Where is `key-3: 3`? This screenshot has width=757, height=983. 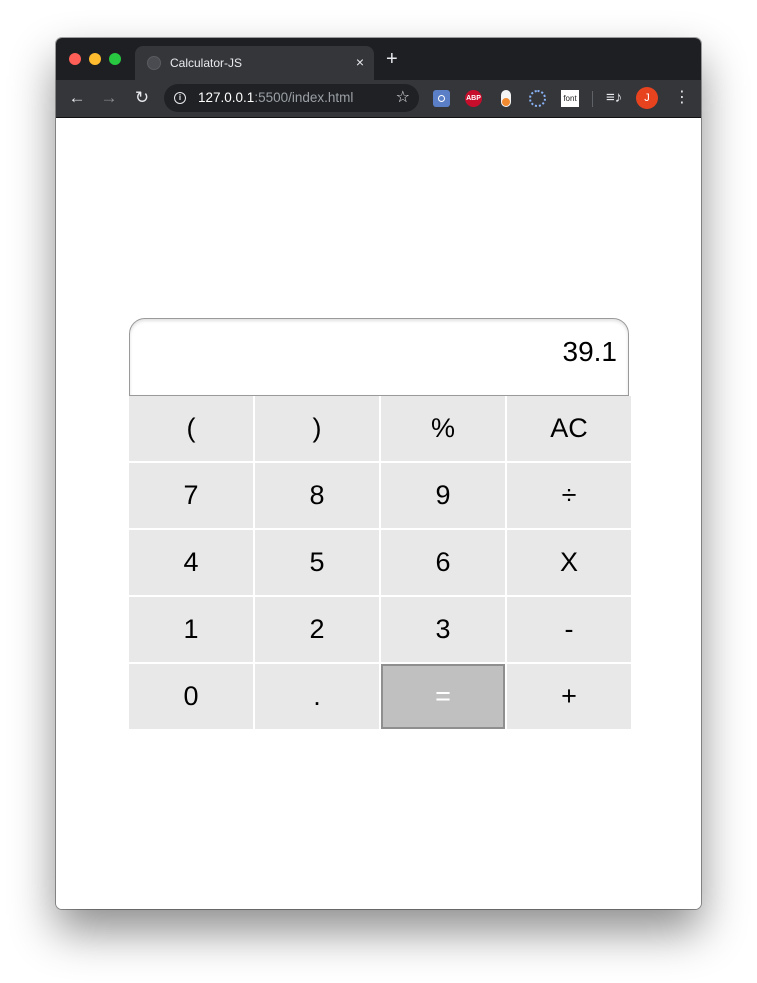 key-3: 3 is located at coordinates (443, 629).